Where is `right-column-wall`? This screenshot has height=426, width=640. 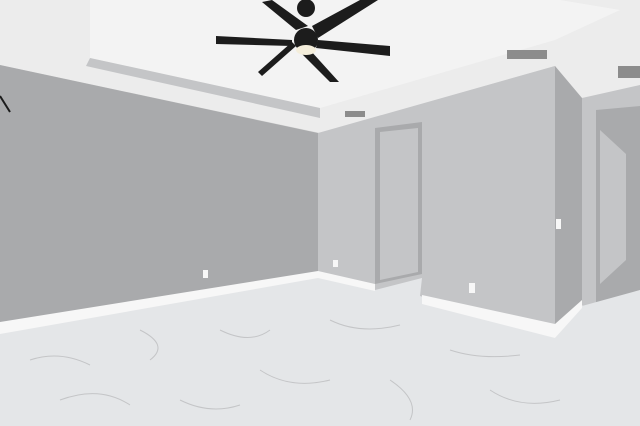 right-column-wall is located at coordinates (568, 198).